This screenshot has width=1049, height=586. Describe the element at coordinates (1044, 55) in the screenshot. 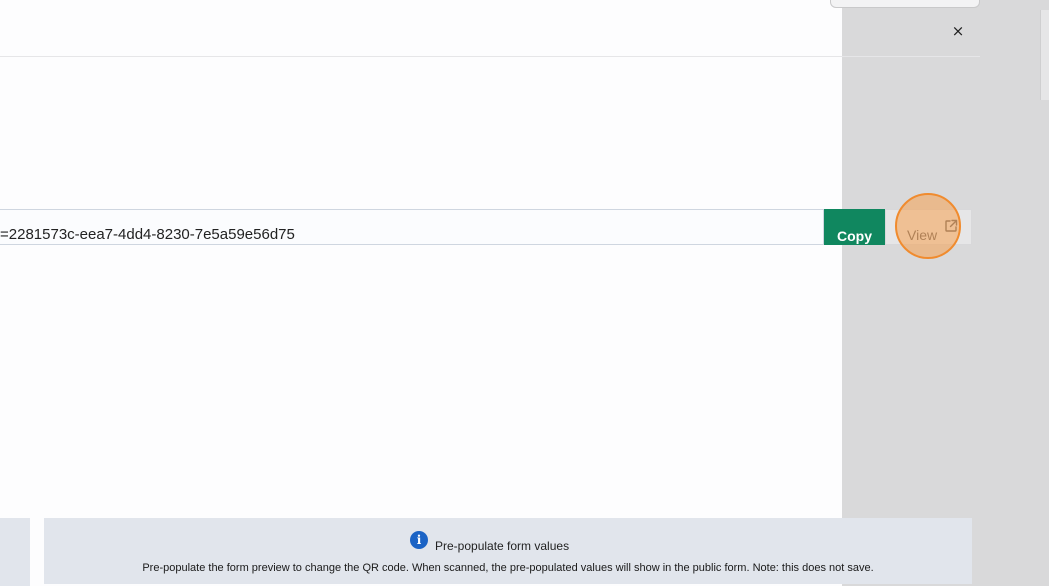

I see `backdrop-edge` at that location.